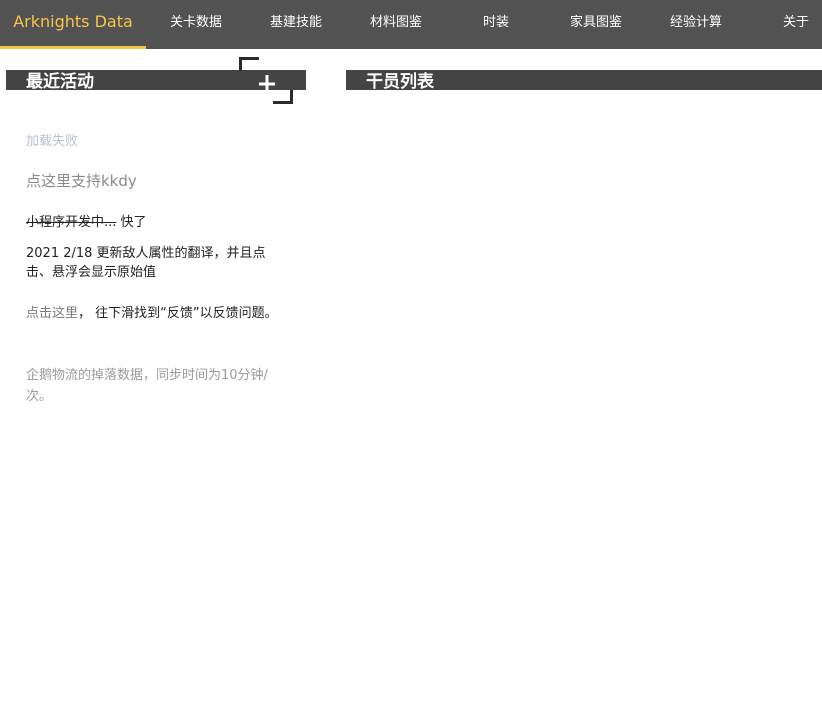  Describe the element at coordinates (584, 80) in the screenshot. I see `operator-list-header: 干员列表` at that location.